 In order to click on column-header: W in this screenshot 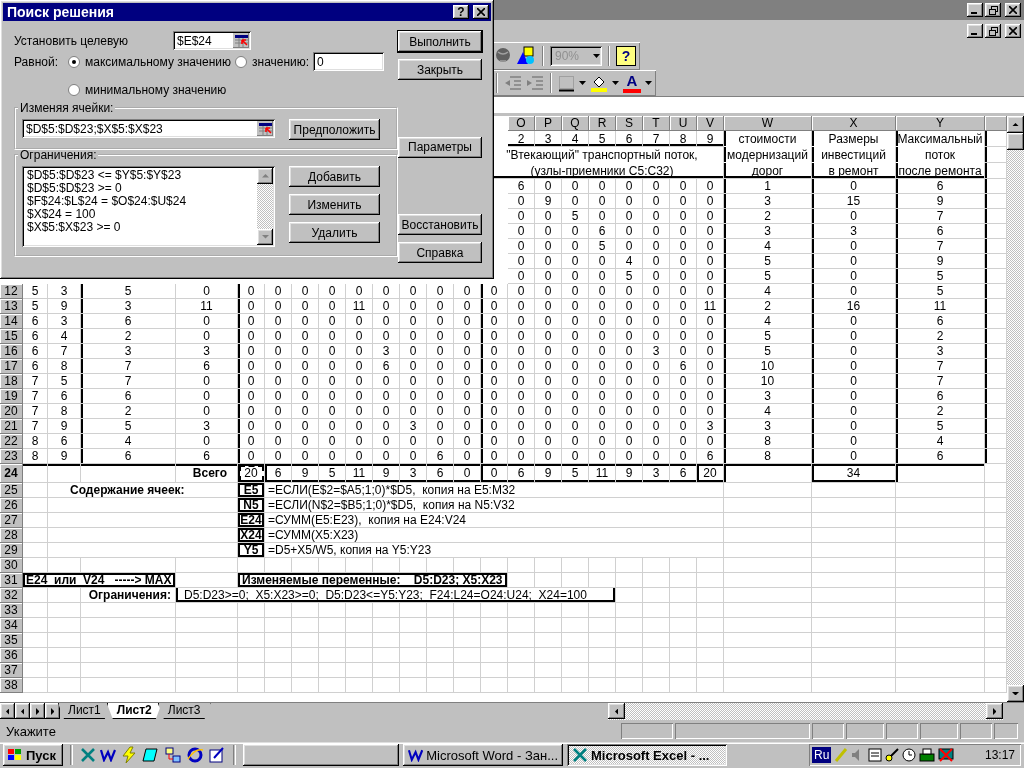, I will do `click(768, 123)`.